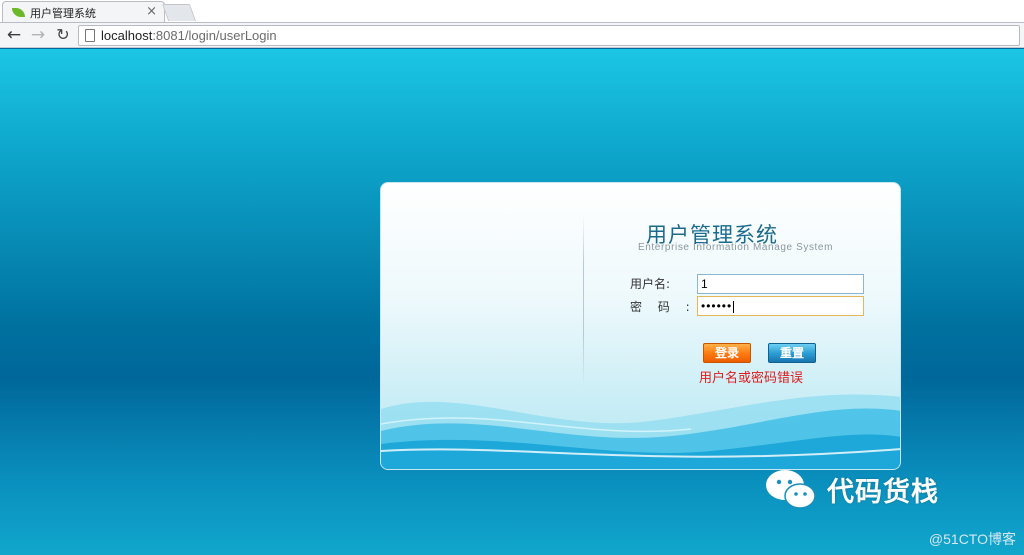  I want to click on browser-tabstrip: 用户管理系统 ×, so click(512, 11).